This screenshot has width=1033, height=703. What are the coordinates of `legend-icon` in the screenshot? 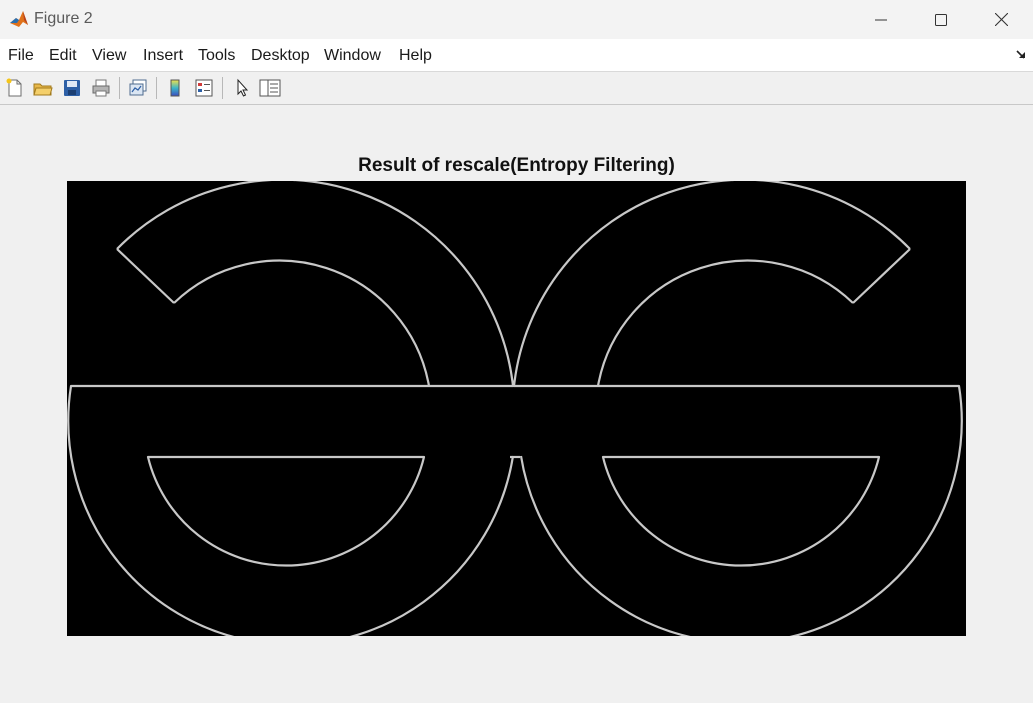 It's located at (204, 88).